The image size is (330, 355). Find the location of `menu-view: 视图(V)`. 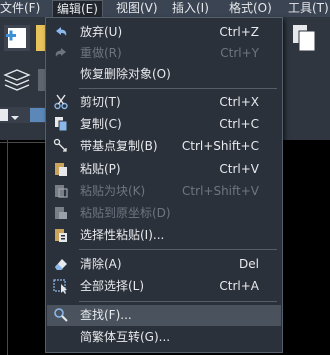

menu-view: 视图(V) is located at coordinates (137, 8).